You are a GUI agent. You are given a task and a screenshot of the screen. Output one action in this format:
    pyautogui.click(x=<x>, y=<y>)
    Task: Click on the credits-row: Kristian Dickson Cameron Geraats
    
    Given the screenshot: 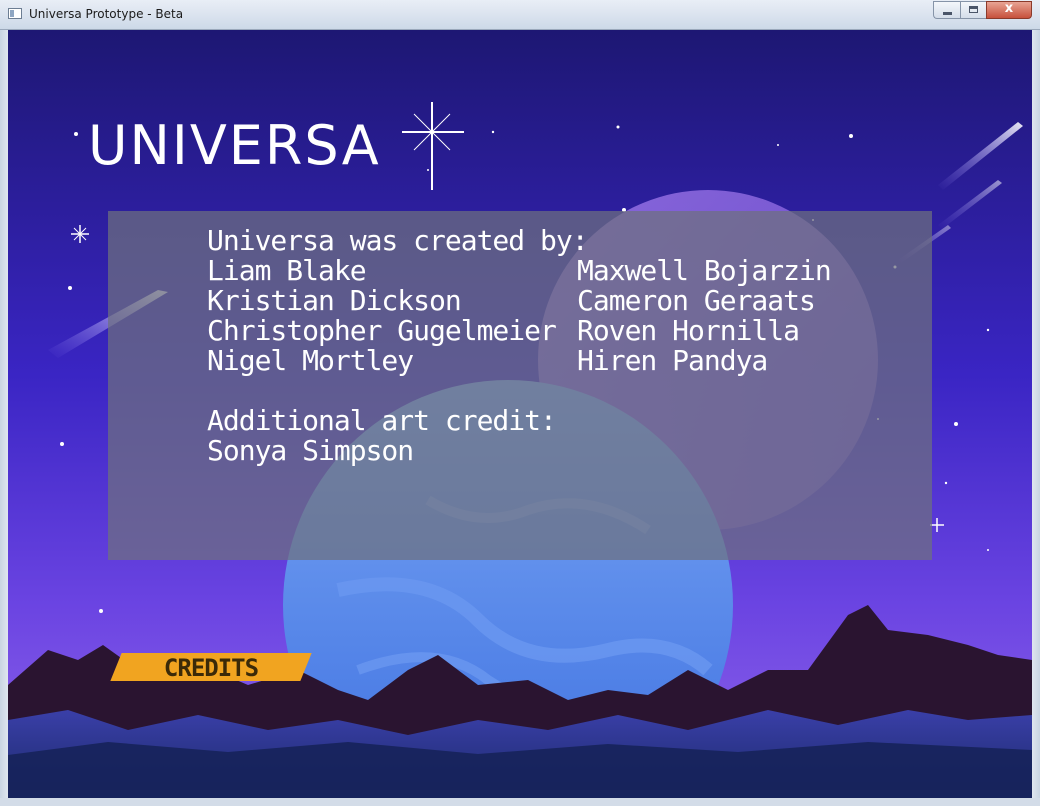 What is the action you would take?
    pyautogui.click(x=511, y=300)
    